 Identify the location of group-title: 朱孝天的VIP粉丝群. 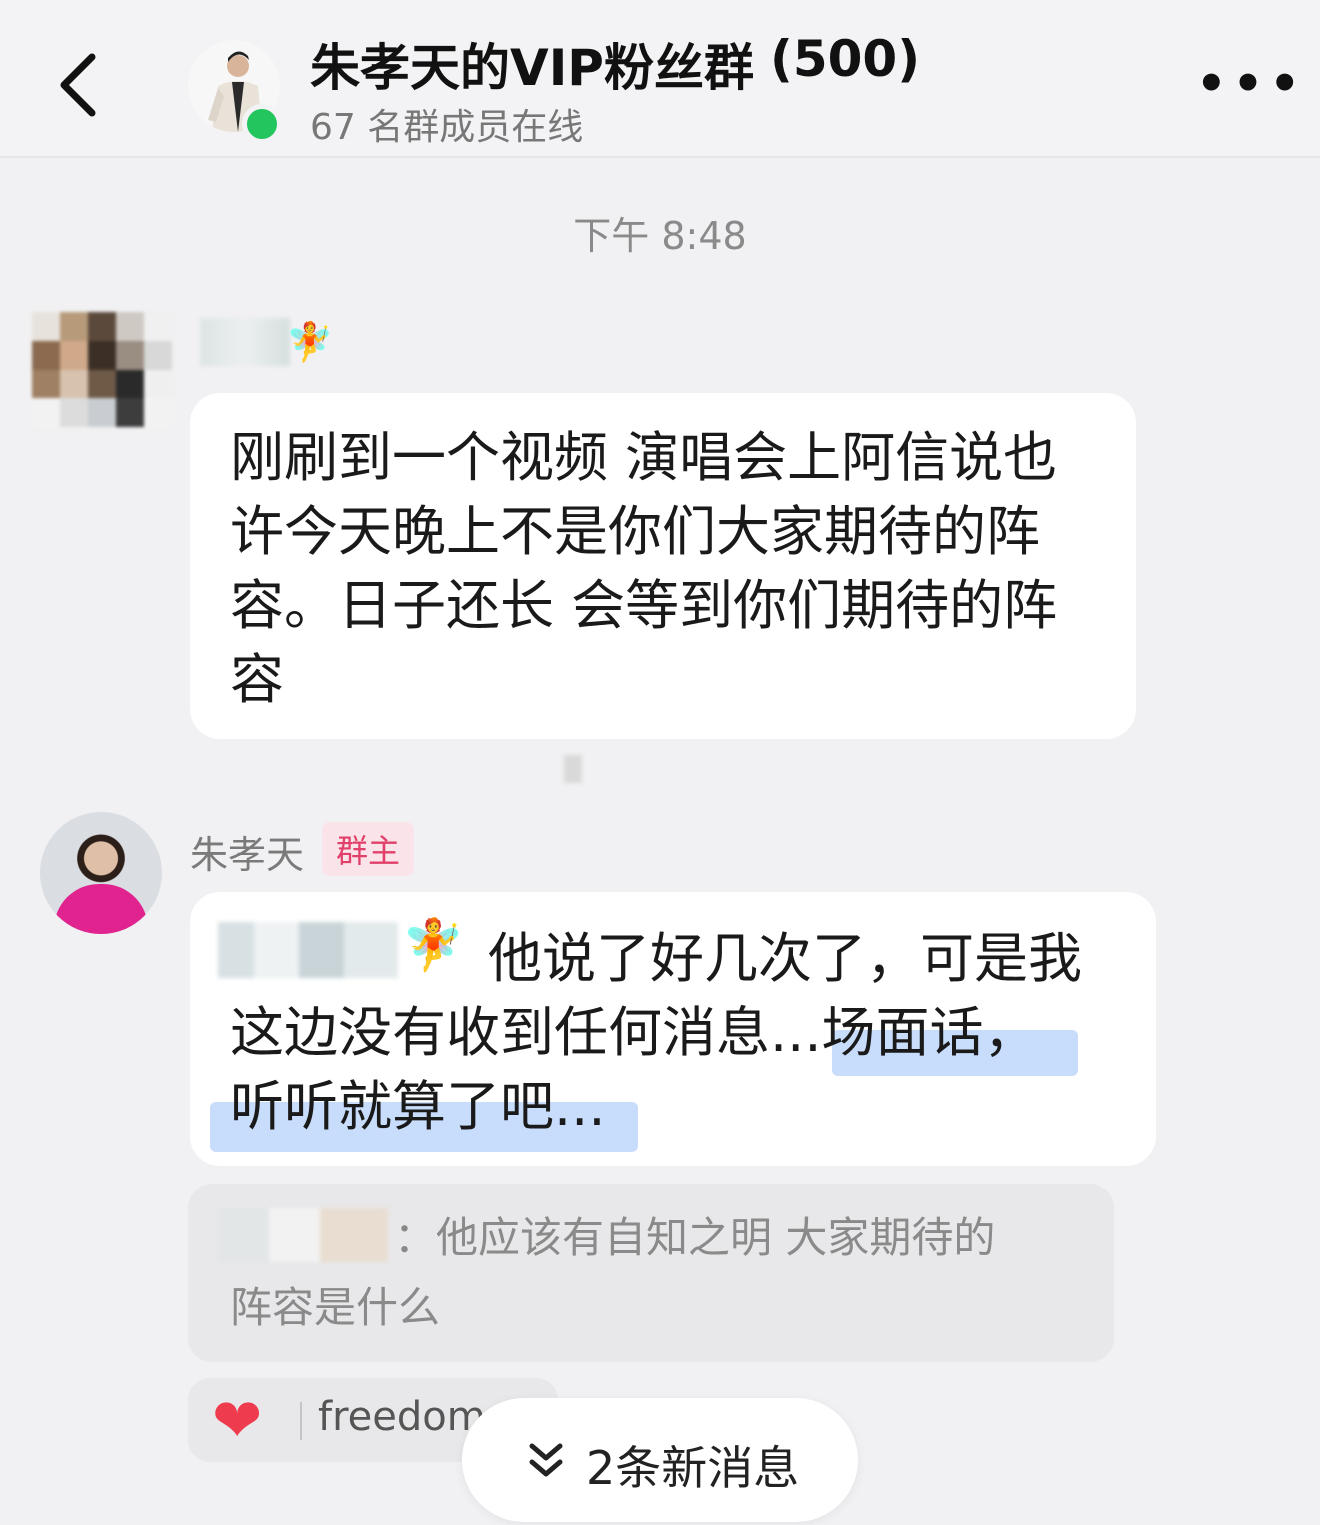
(532, 68).